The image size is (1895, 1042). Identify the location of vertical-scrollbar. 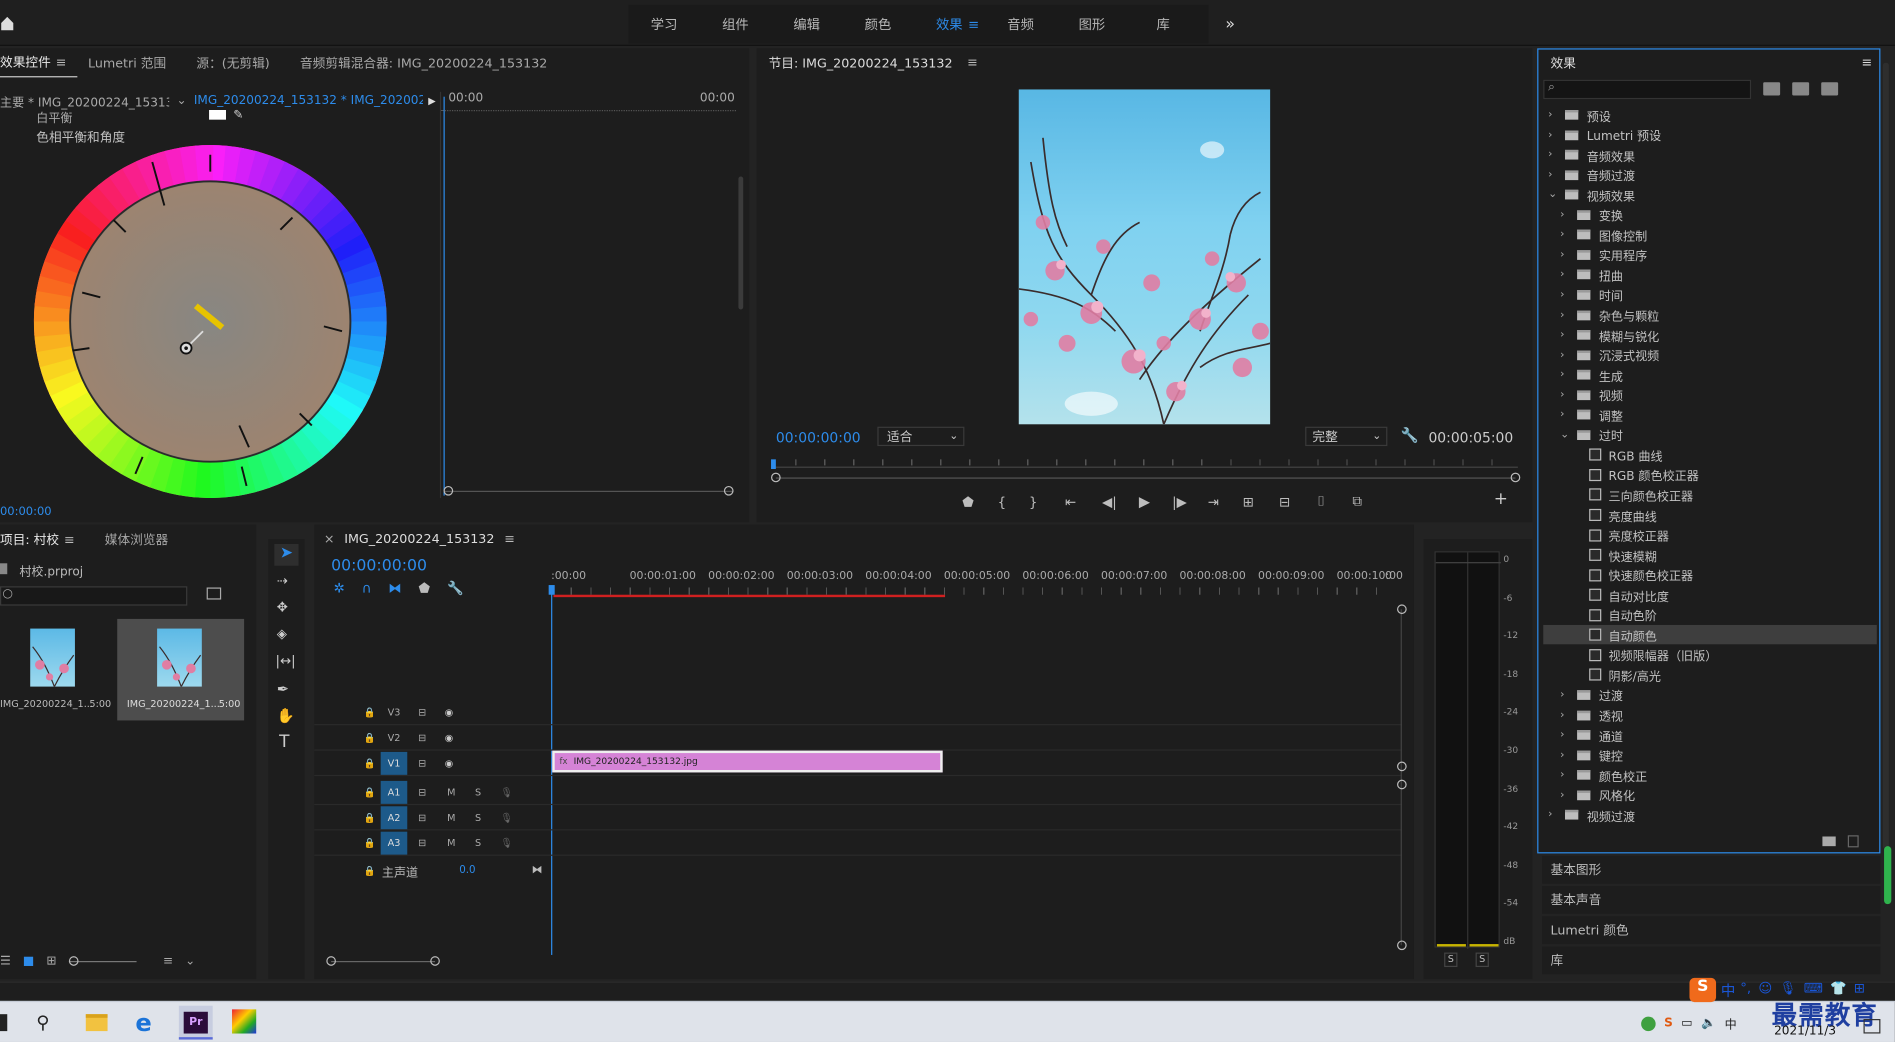
(1402, 779).